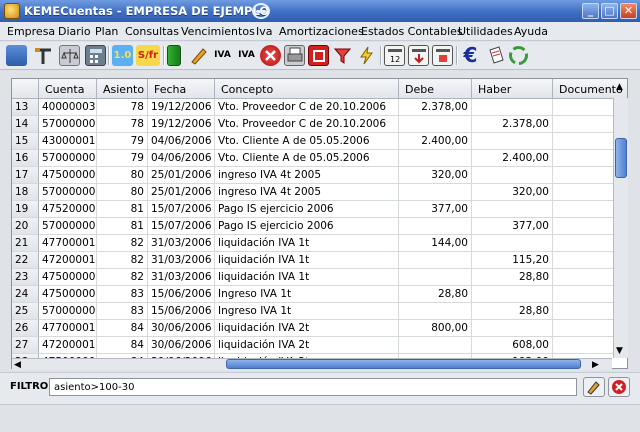 The image size is (640, 432). Describe the element at coordinates (307, 141) in the screenshot. I see `concepto-cell: Vto. Cliente A de 05.05.2006` at that location.